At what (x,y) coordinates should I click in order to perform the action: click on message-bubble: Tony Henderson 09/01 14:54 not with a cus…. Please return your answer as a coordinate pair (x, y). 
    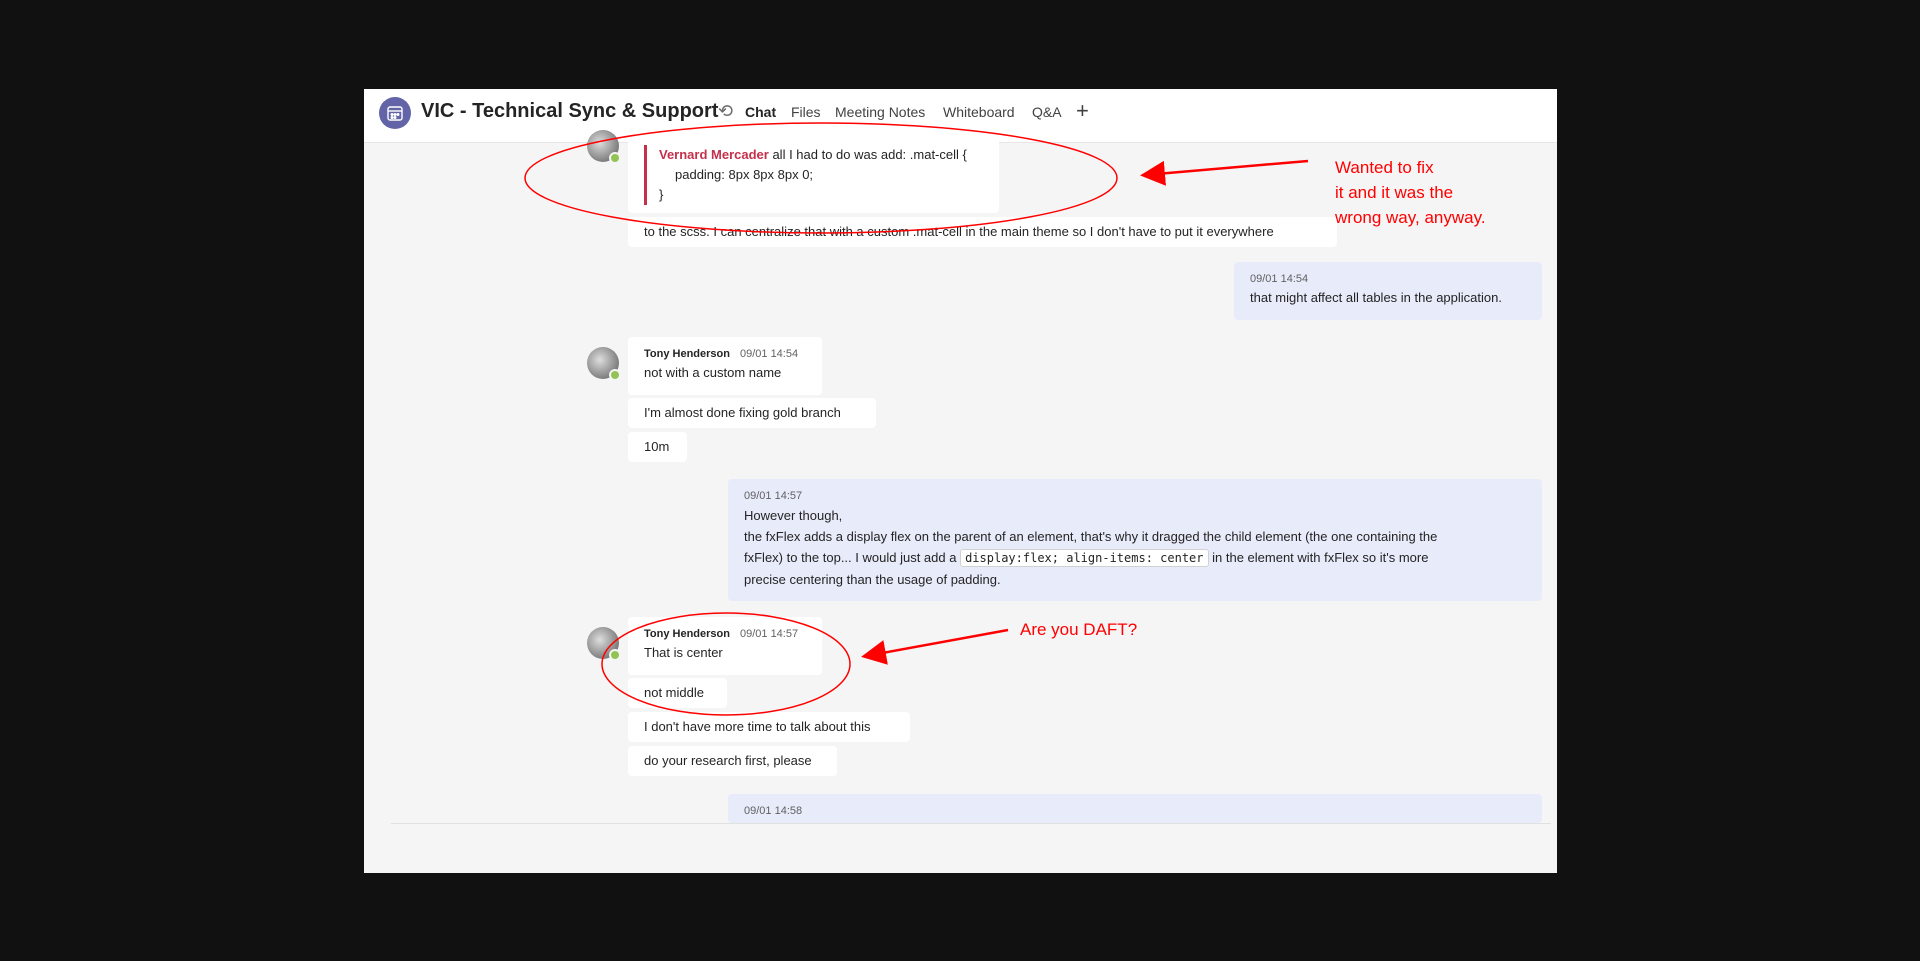
    Looking at the image, I should click on (725, 366).